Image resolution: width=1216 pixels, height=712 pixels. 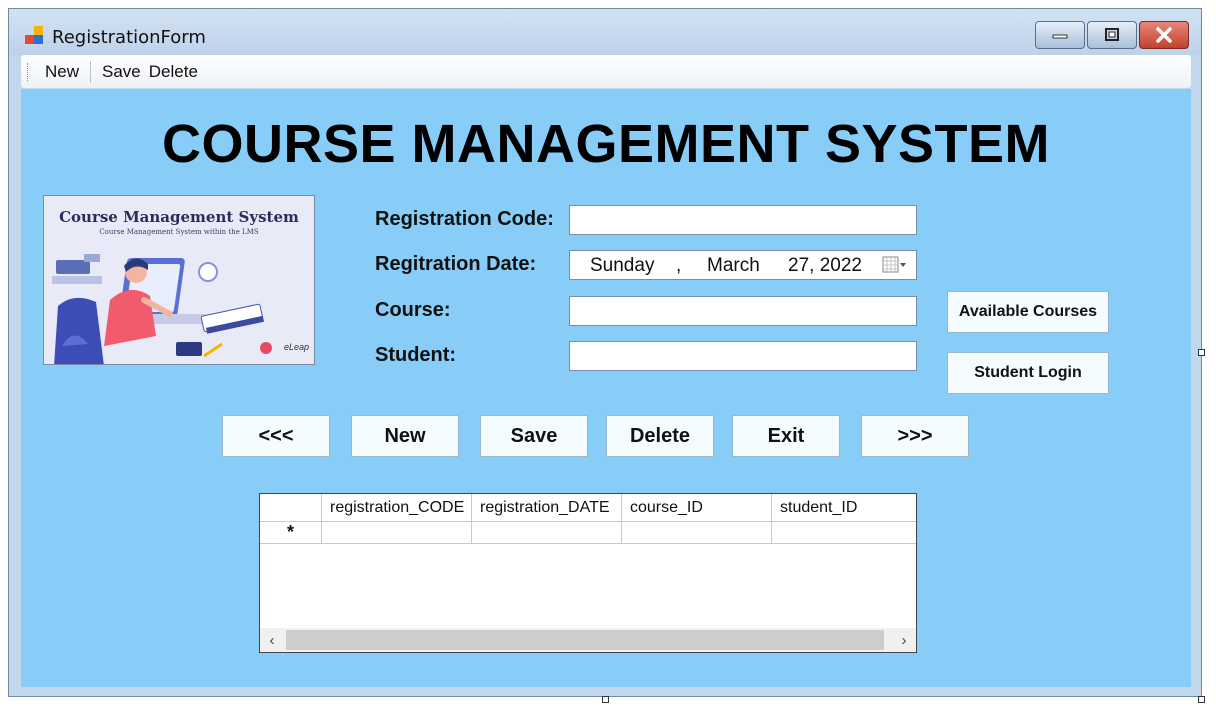 What do you see at coordinates (177, 72) in the screenshot?
I see `menu-item-delete: Delete` at bounding box center [177, 72].